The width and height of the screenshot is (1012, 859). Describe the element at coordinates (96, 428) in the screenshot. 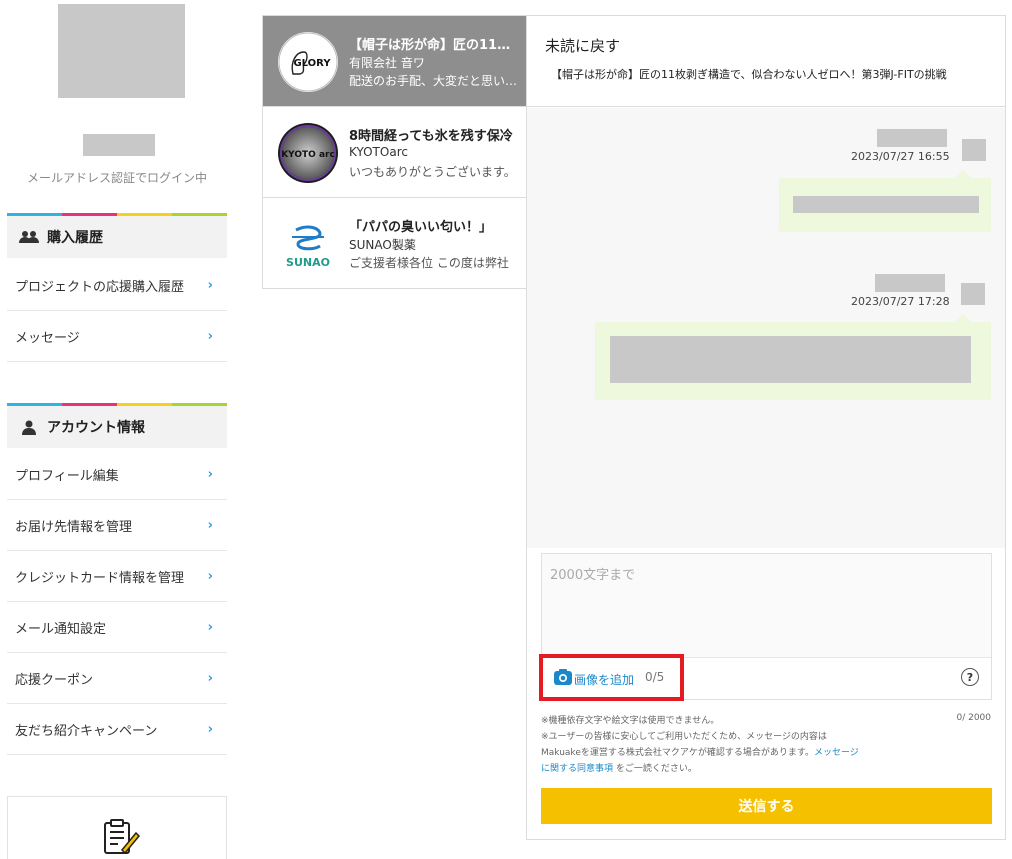

I see `account-info-title: アカウント情報` at that location.